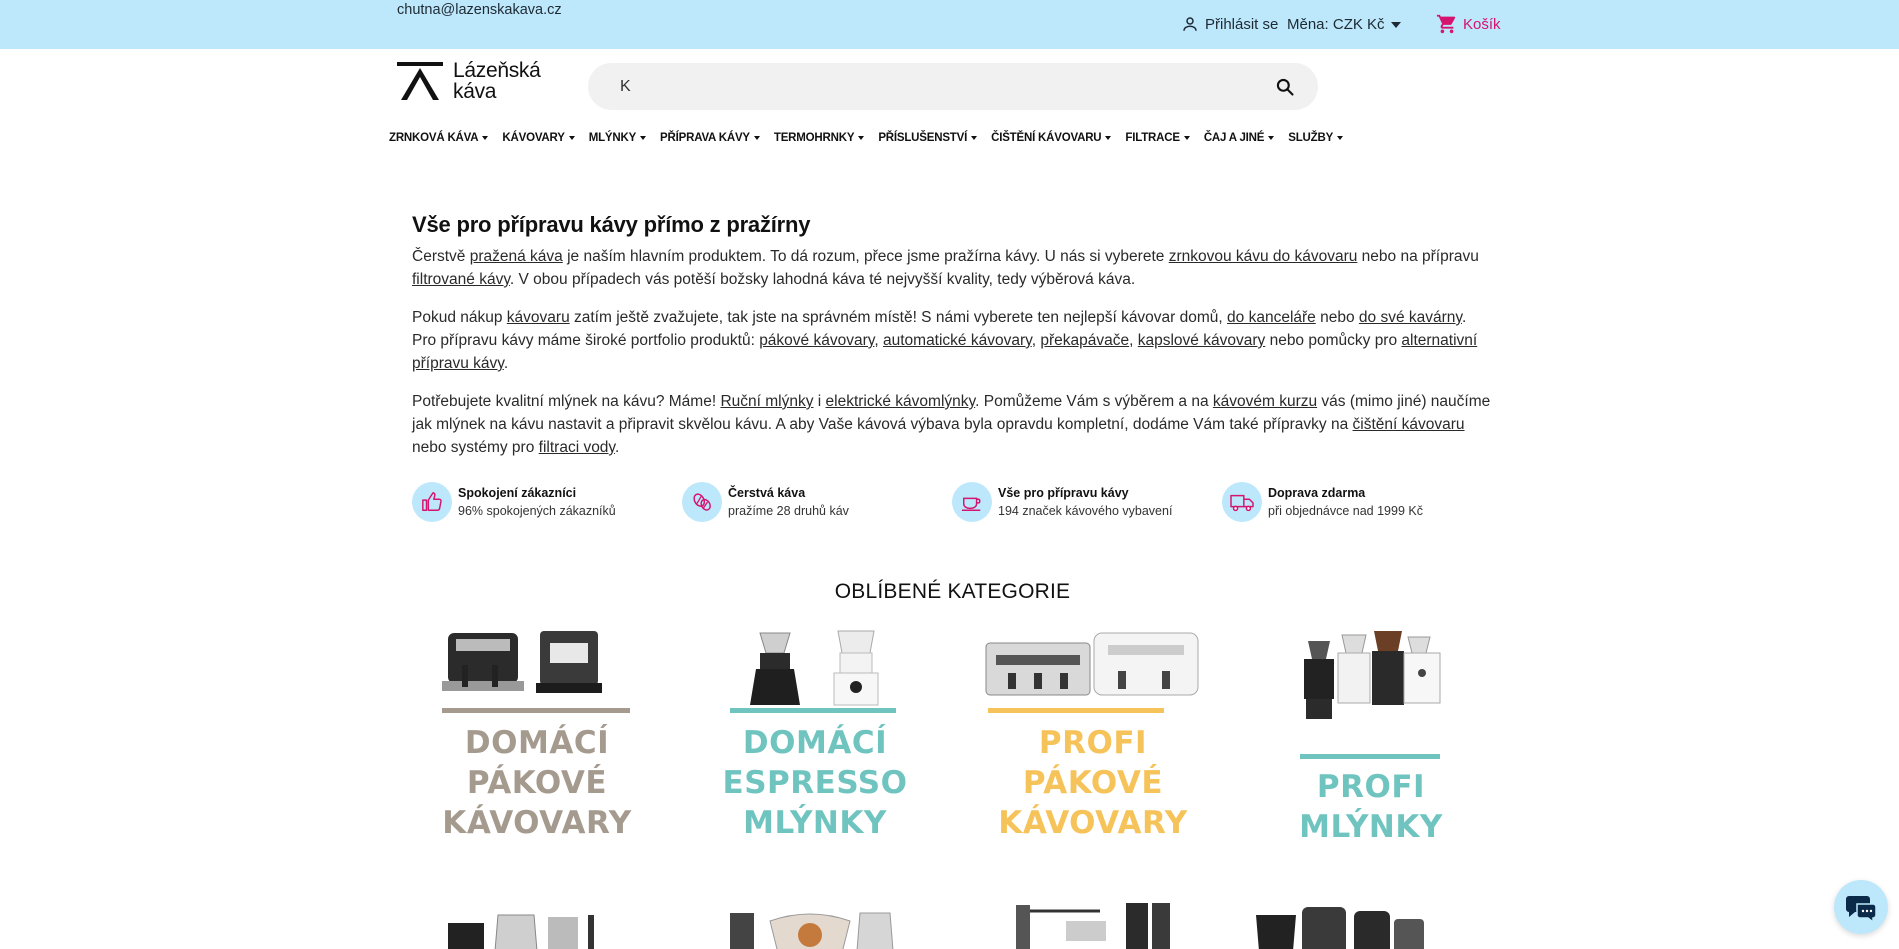 The width and height of the screenshot is (1899, 949). I want to click on text: . Pomůžeme Vám s výběrem a na, so click(1094, 401).